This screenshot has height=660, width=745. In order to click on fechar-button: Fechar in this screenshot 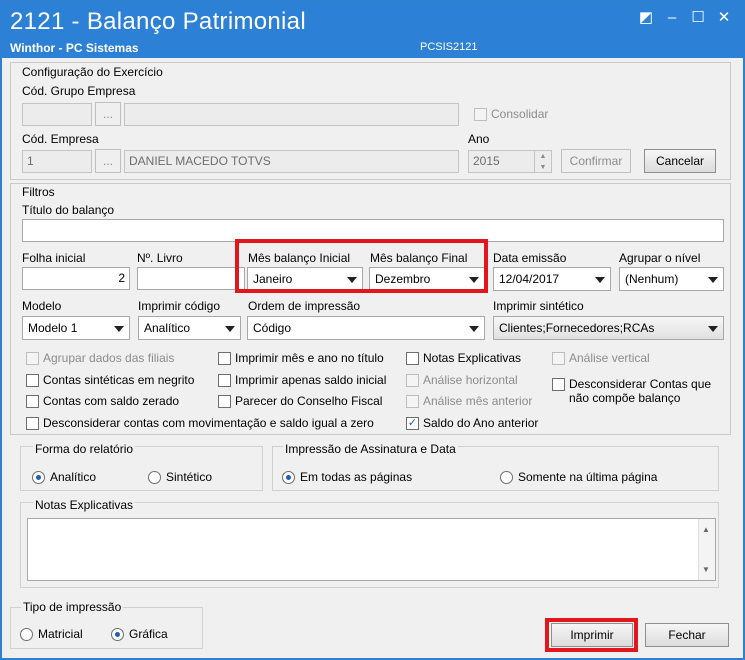, I will do `click(687, 635)`.